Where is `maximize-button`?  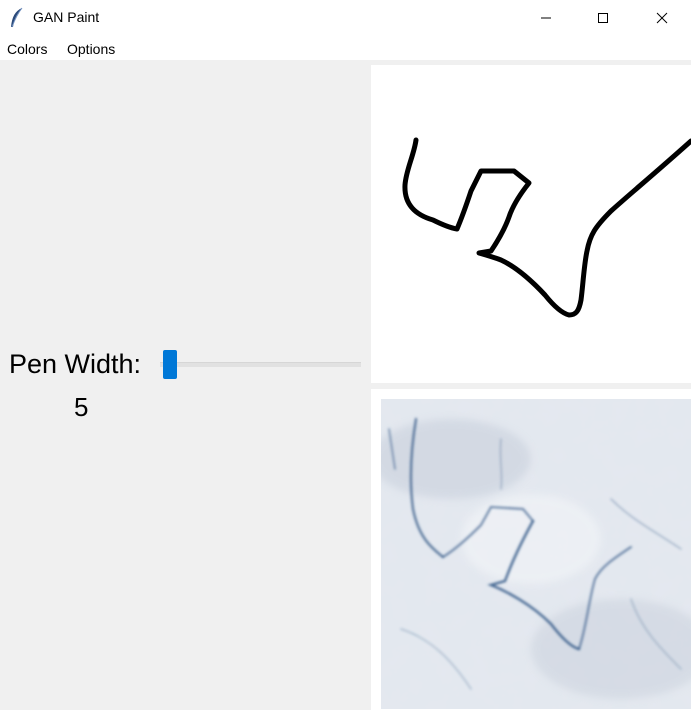
maximize-button is located at coordinates (603, 18).